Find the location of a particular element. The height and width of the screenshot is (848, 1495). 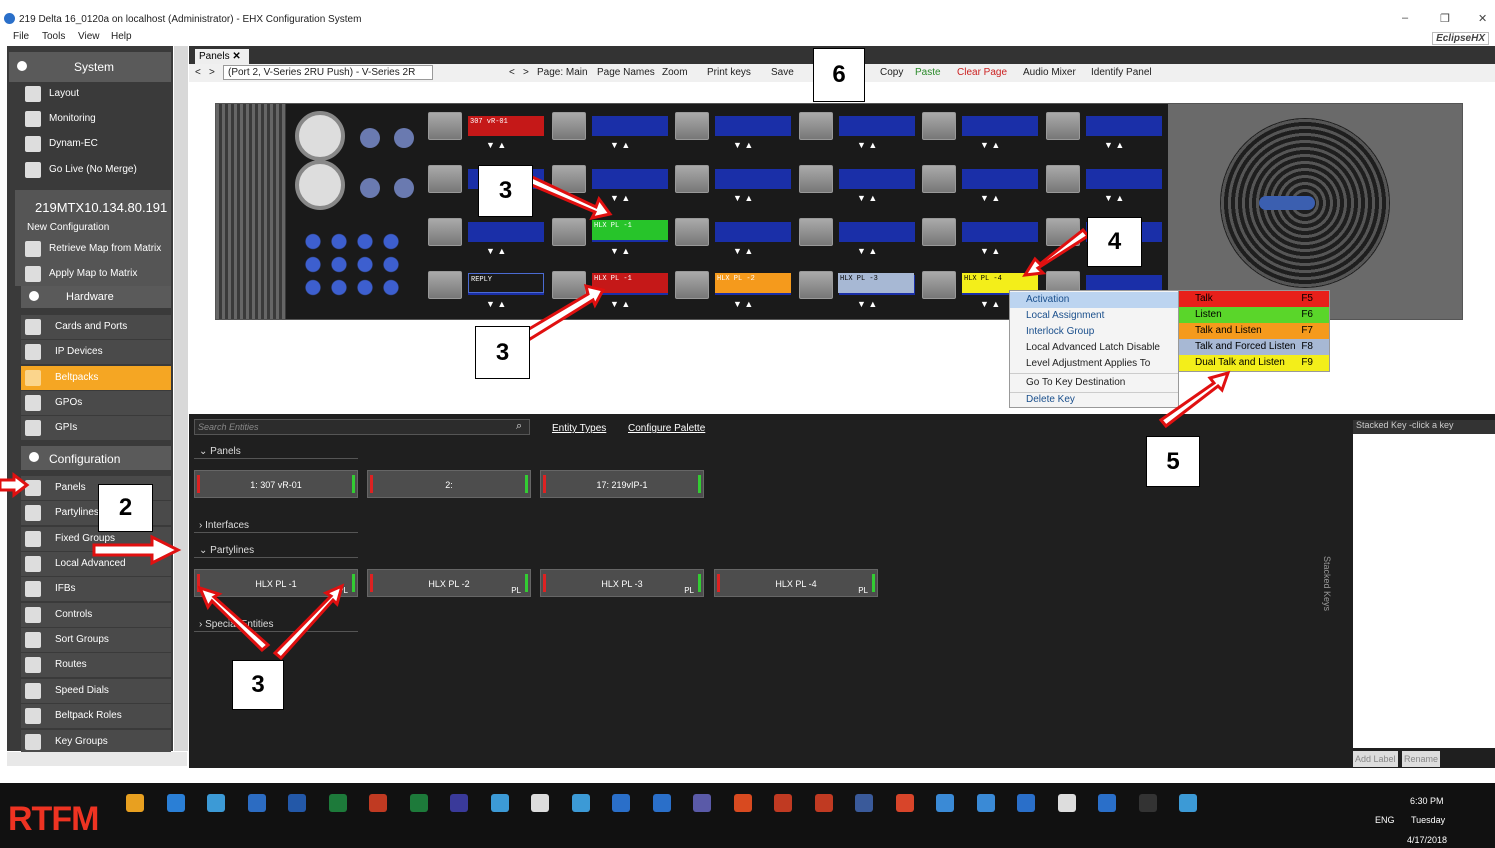

callout-4: 4 is located at coordinates (1114, 242).